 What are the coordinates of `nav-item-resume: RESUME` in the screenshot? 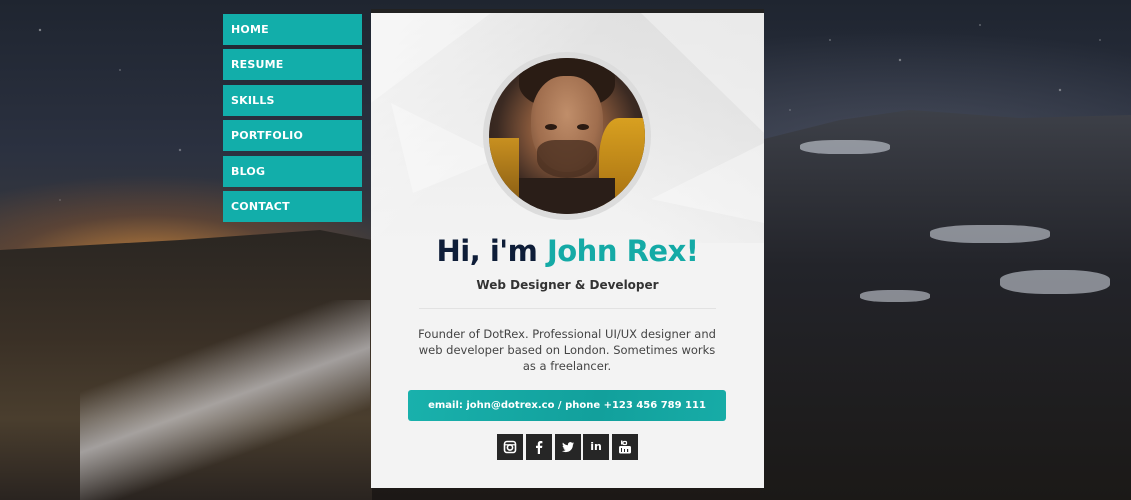 It's located at (292, 65).